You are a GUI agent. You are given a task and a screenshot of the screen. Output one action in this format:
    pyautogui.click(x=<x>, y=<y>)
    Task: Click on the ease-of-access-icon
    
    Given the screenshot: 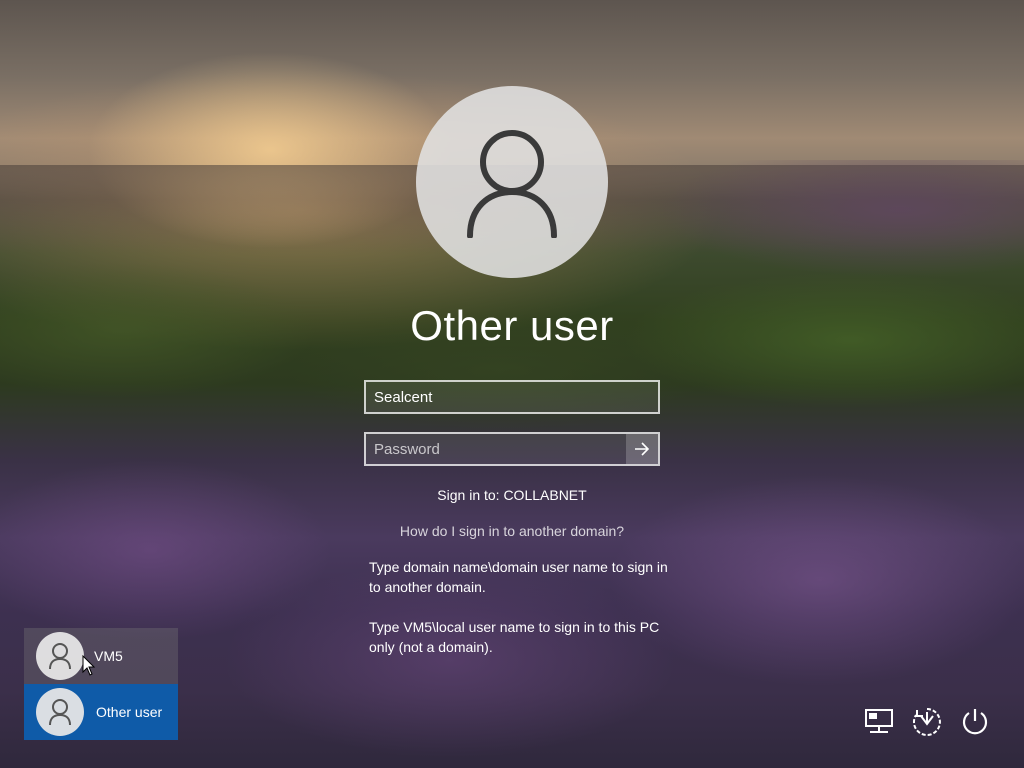 What is the action you would take?
    pyautogui.click(x=927, y=722)
    